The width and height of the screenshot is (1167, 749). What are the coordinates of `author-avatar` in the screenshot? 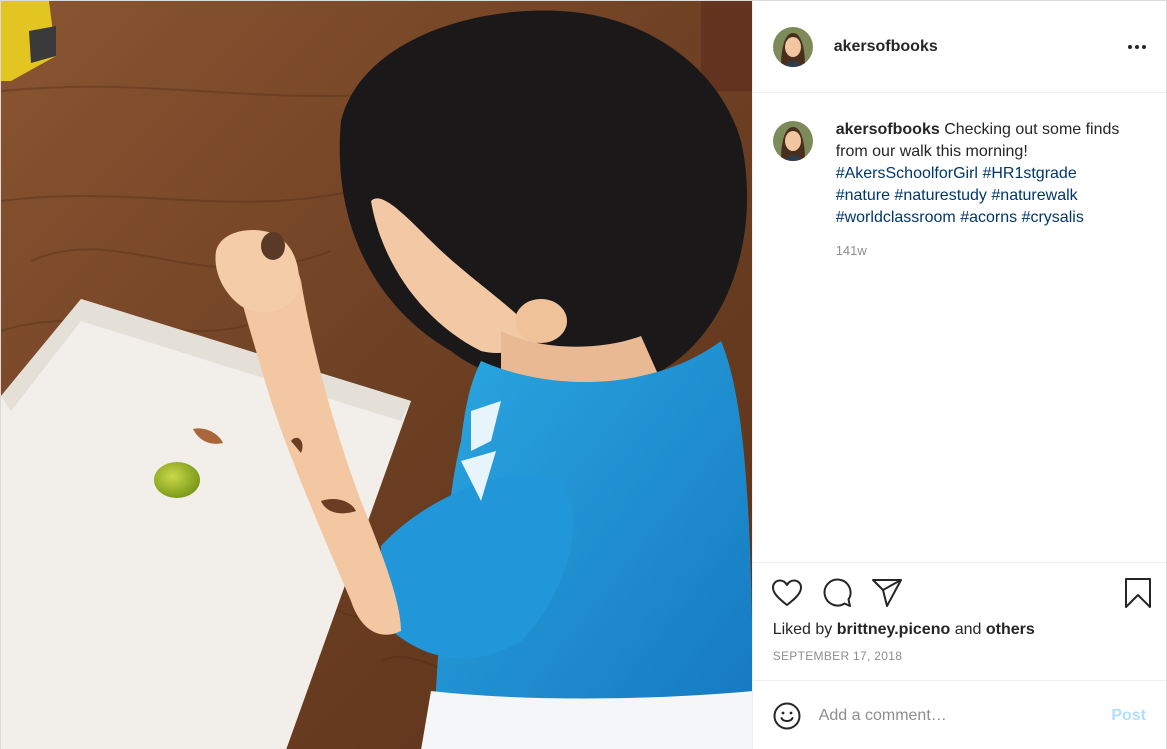 It's located at (792, 46).